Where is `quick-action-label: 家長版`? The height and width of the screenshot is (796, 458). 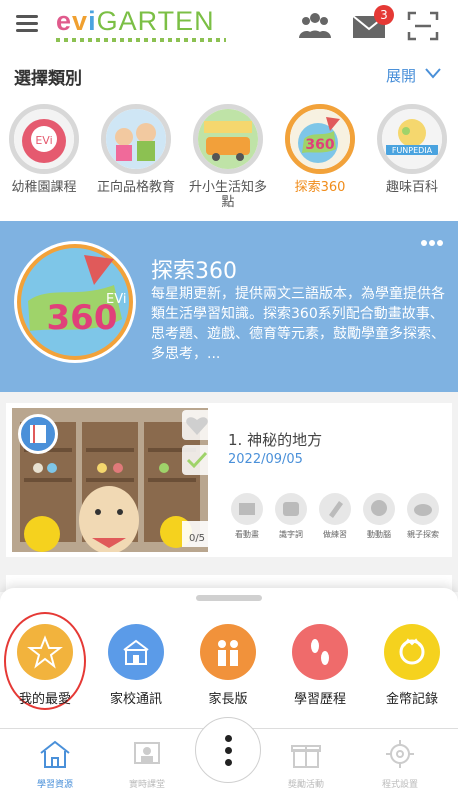 quick-action-label: 家長版 is located at coordinates (228, 699).